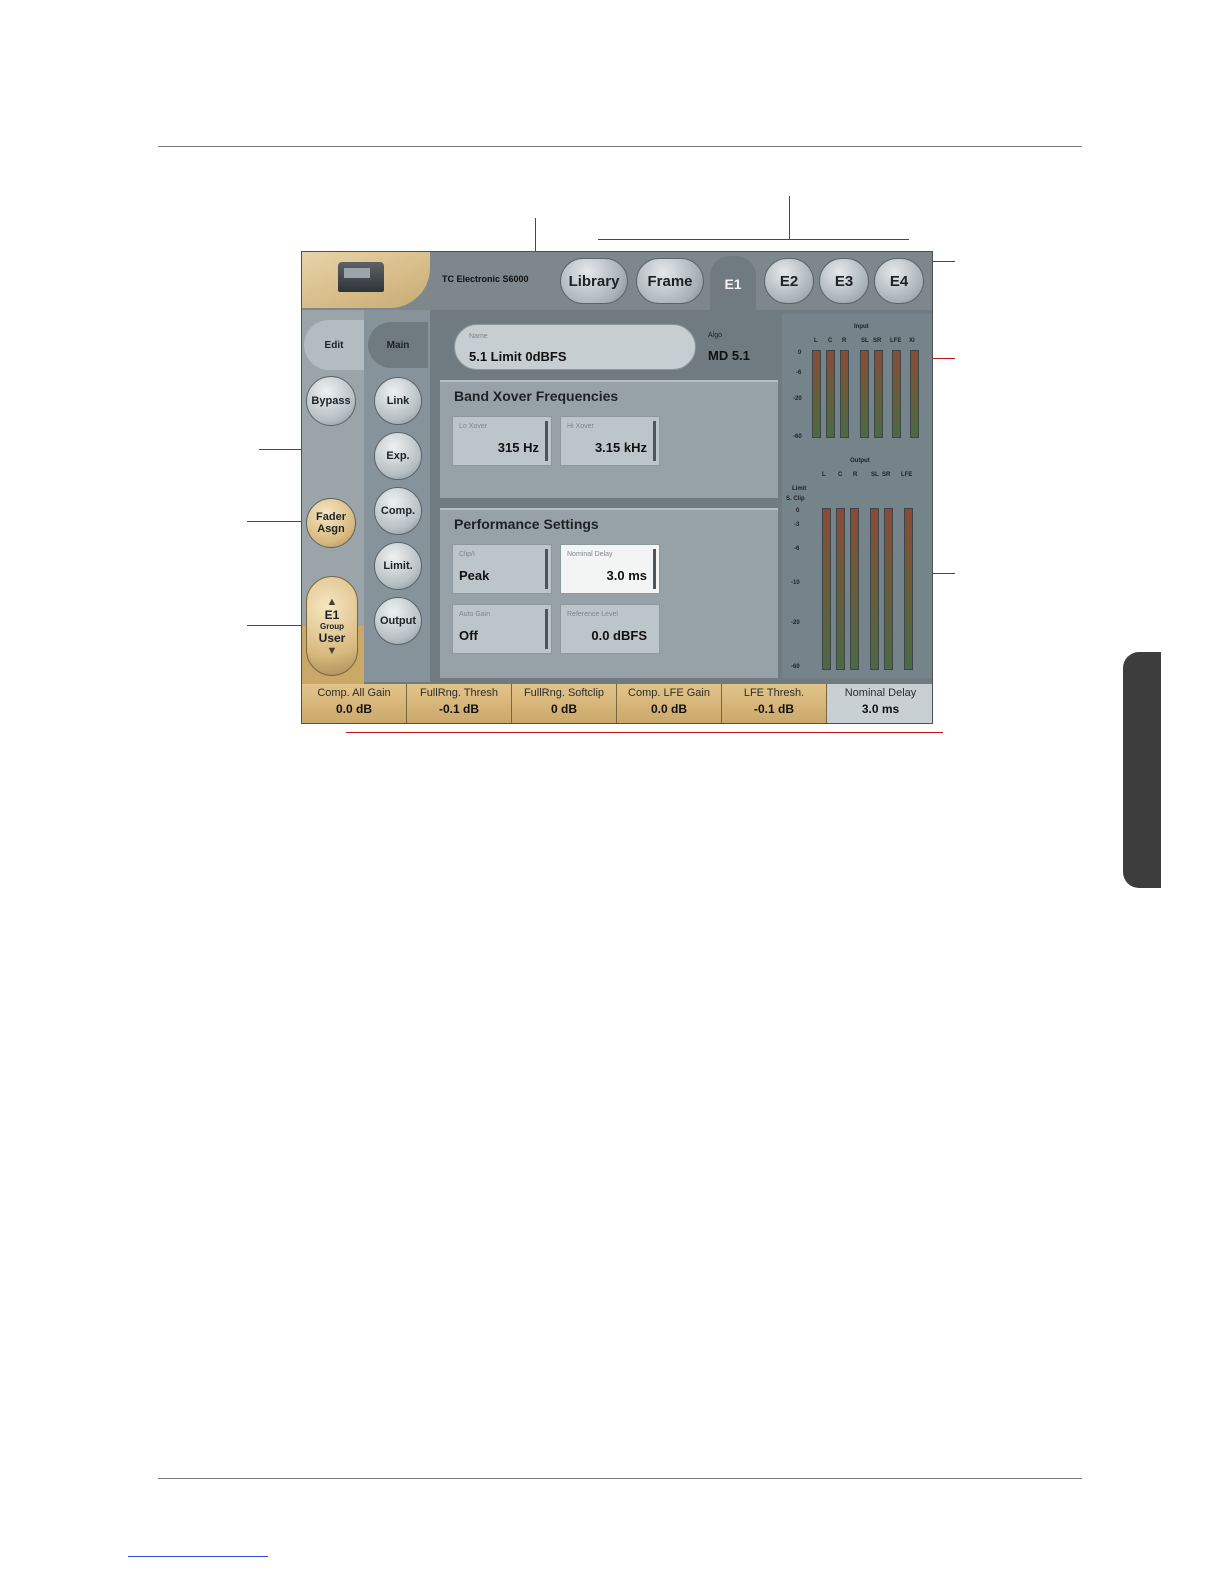 Image resolution: width=1224 pixels, height=1584 pixels. What do you see at coordinates (896, 341) in the screenshot?
I see `input-ch-lfe: LFE` at bounding box center [896, 341].